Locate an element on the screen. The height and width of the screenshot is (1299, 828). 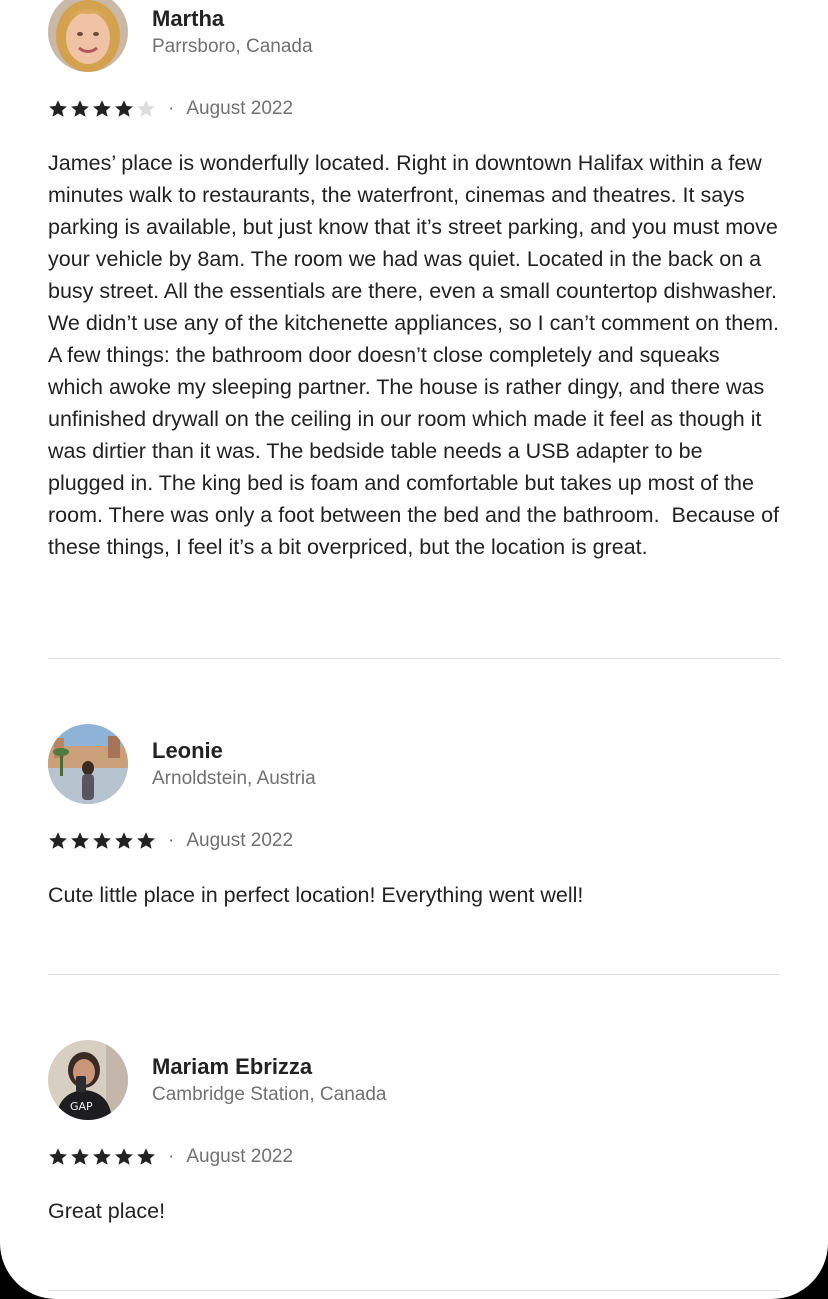
avatar-photo-mariam: GAP is located at coordinates (88, 1080).